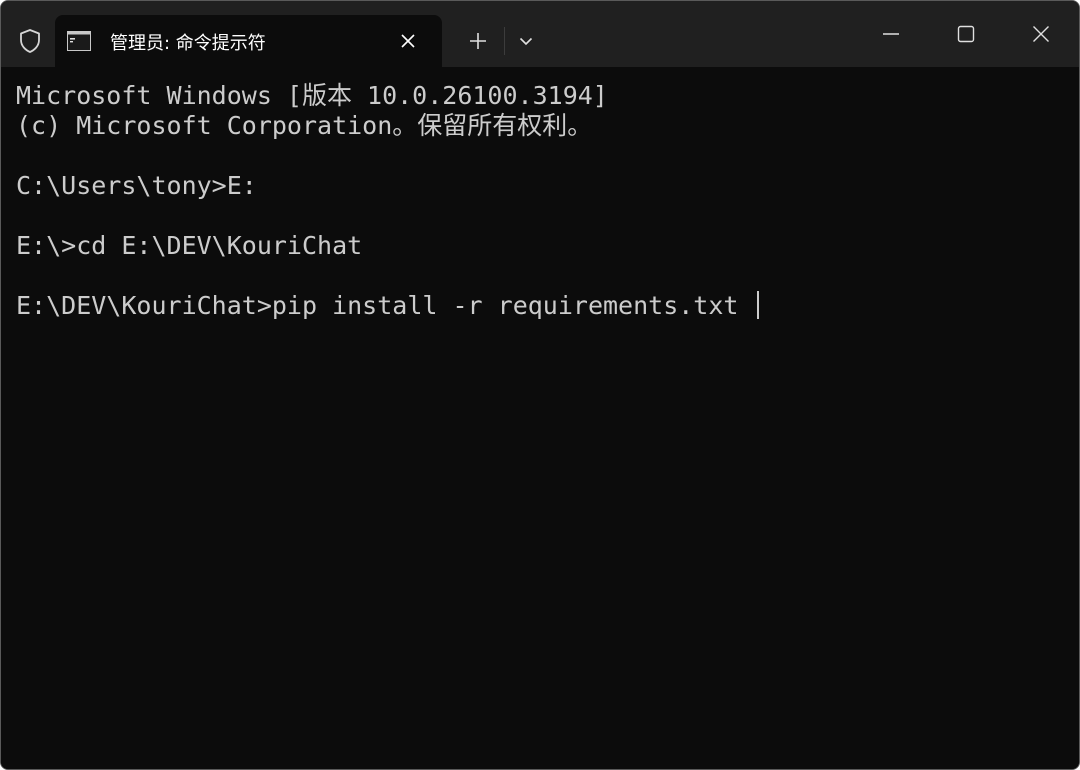 This screenshot has height=770, width=1080. I want to click on cmd-icon, so click(79, 41).